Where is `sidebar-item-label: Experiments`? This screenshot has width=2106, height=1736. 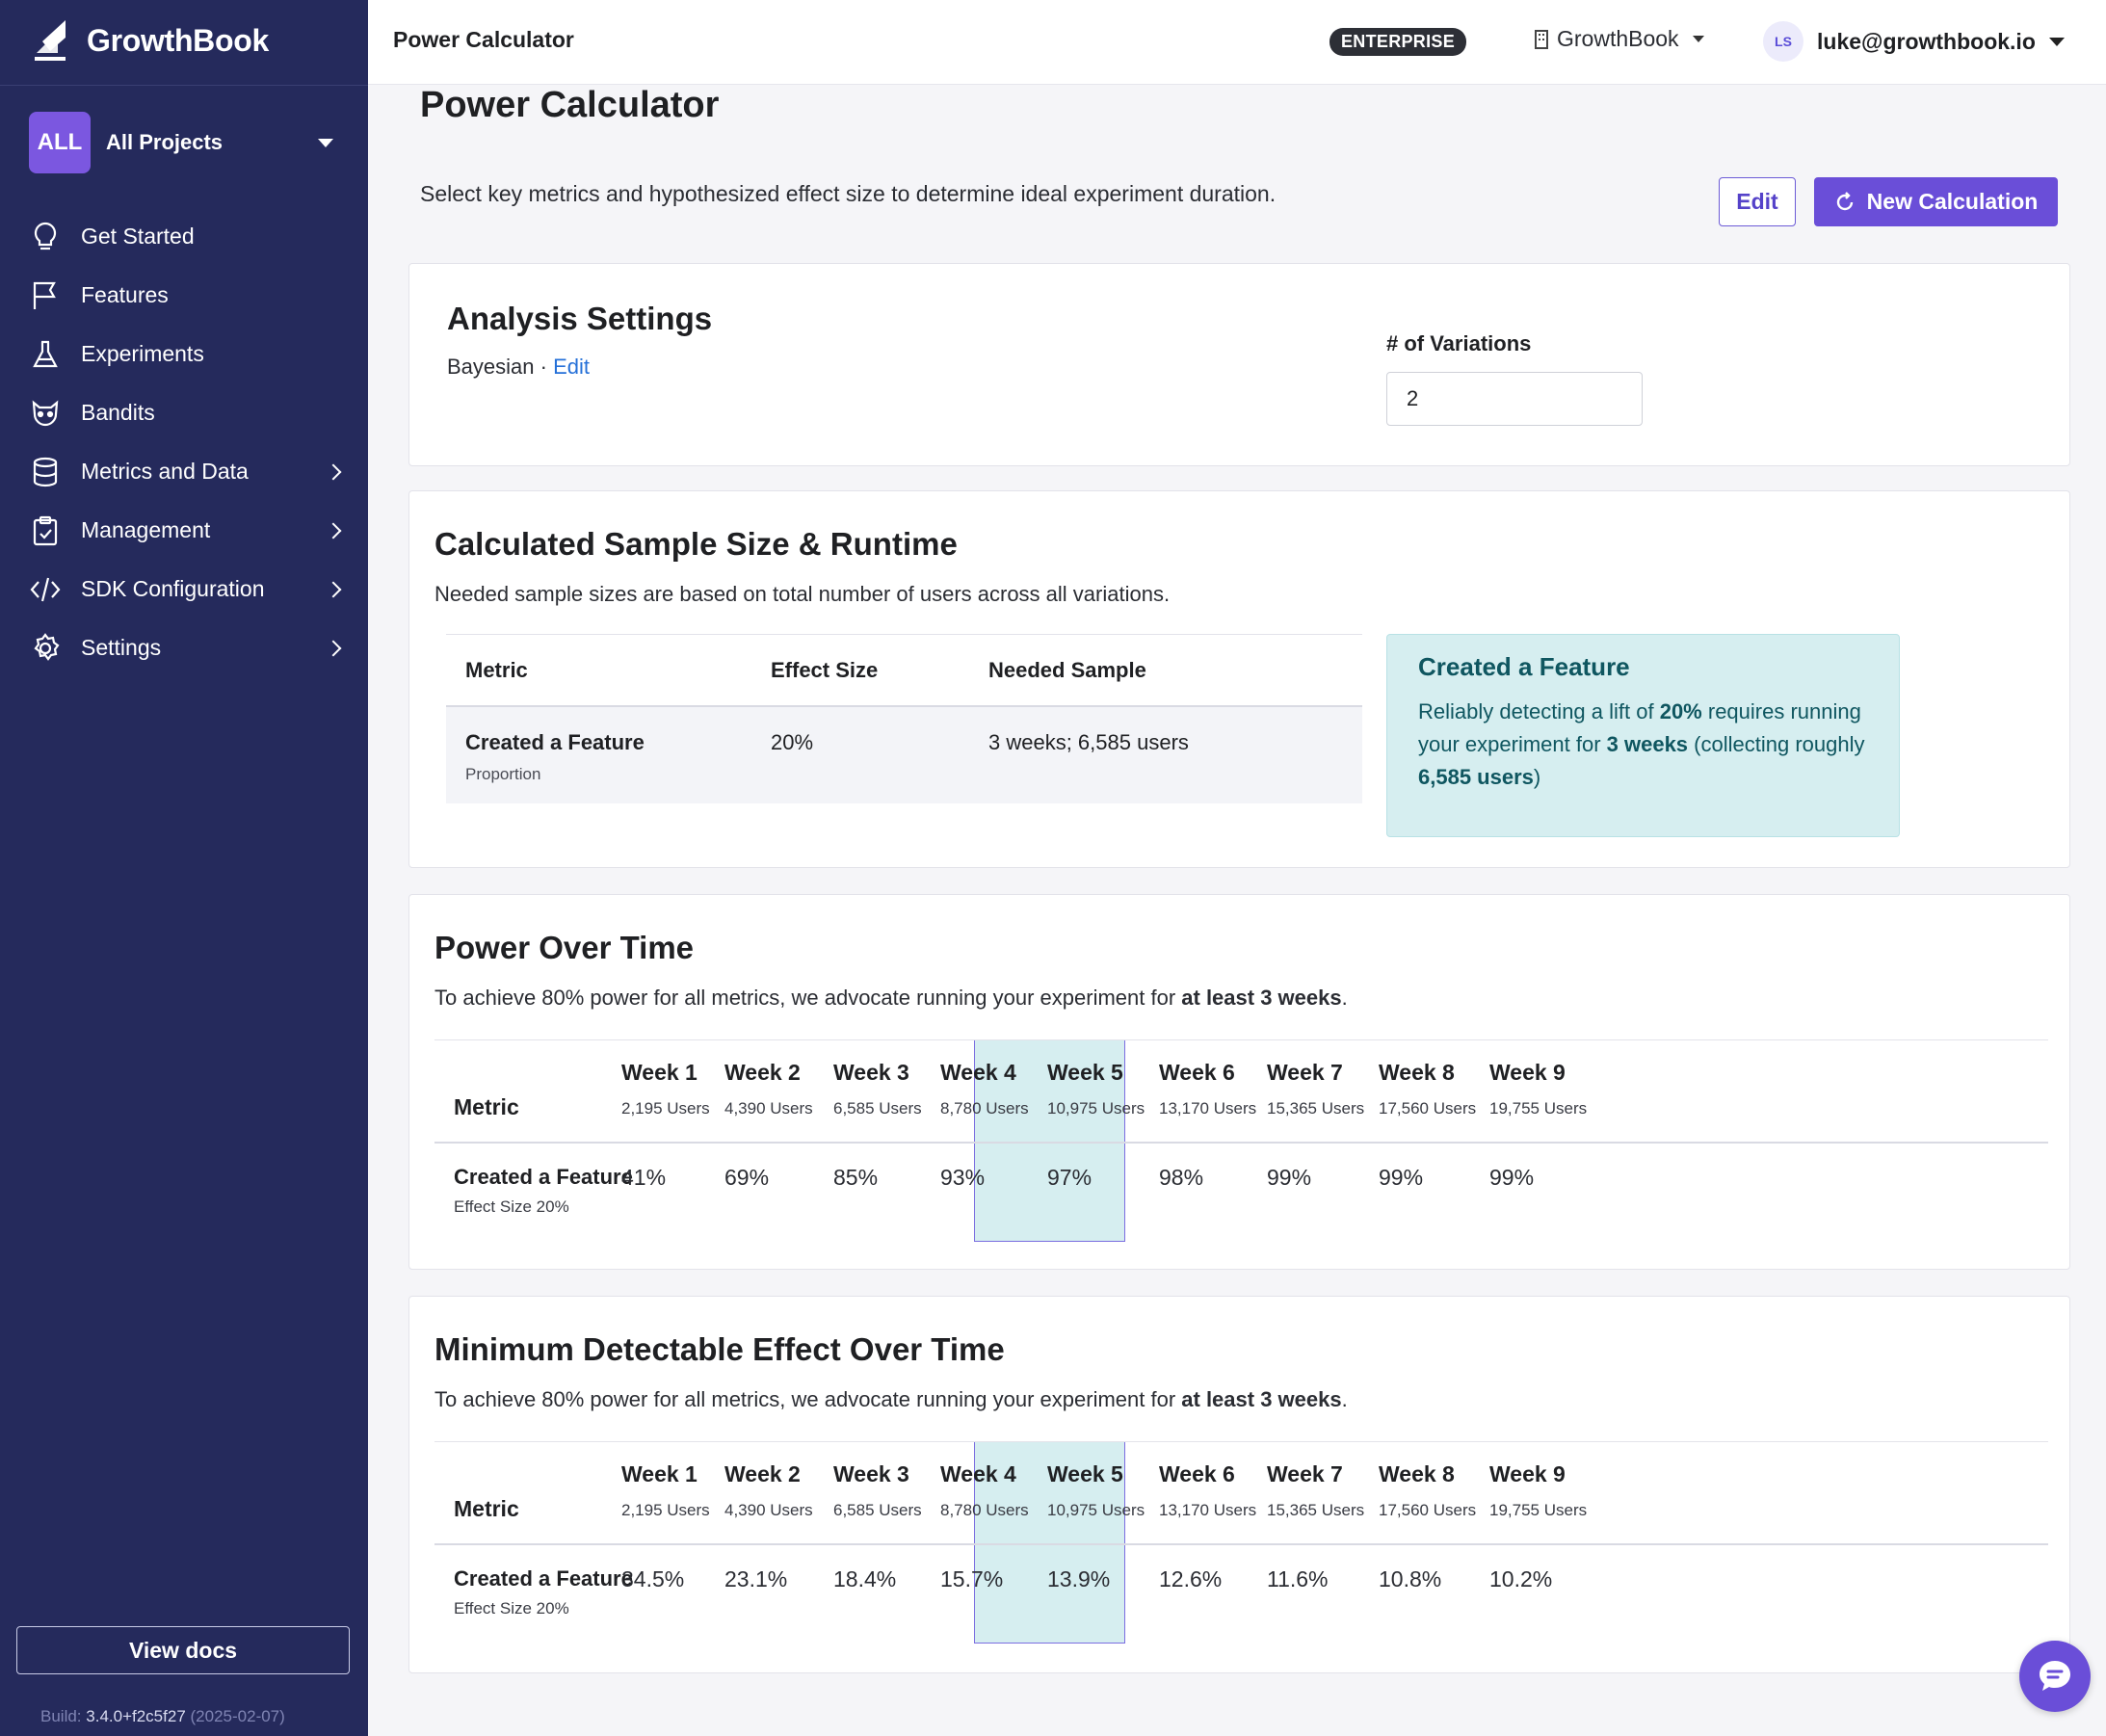 sidebar-item-label: Experiments is located at coordinates (142, 353).